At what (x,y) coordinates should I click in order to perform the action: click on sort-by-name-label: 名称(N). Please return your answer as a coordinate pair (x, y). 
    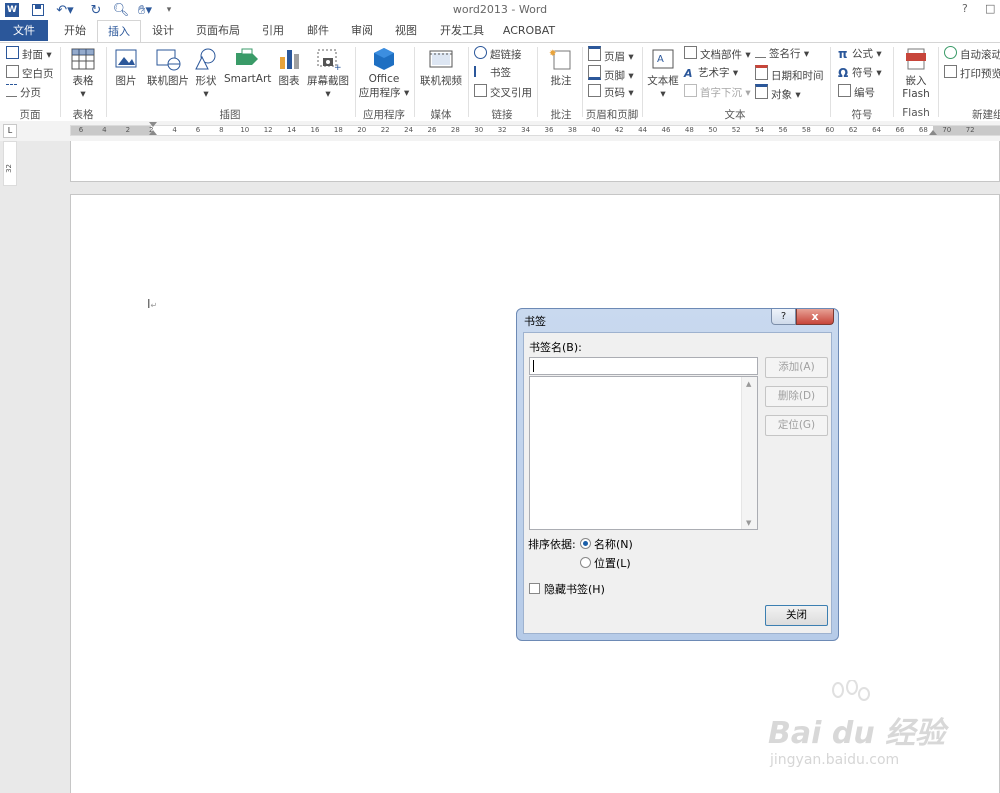
    Looking at the image, I should click on (613, 544).